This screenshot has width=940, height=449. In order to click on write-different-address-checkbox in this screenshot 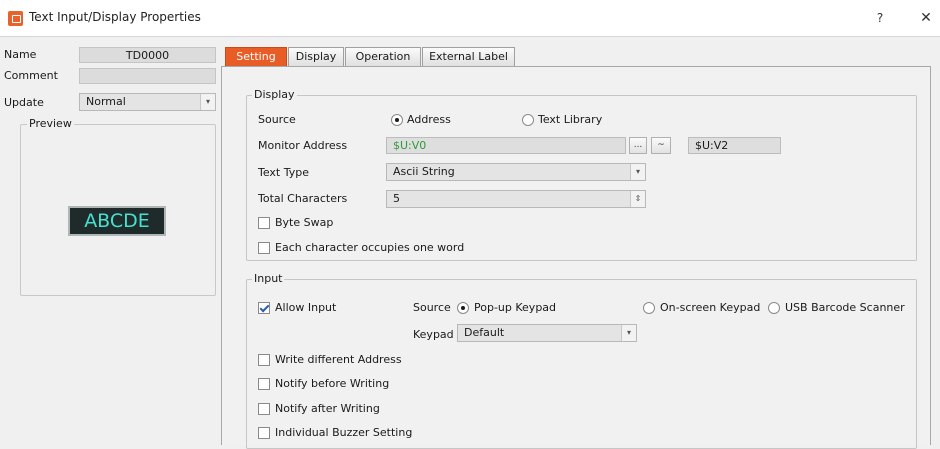, I will do `click(264, 360)`.